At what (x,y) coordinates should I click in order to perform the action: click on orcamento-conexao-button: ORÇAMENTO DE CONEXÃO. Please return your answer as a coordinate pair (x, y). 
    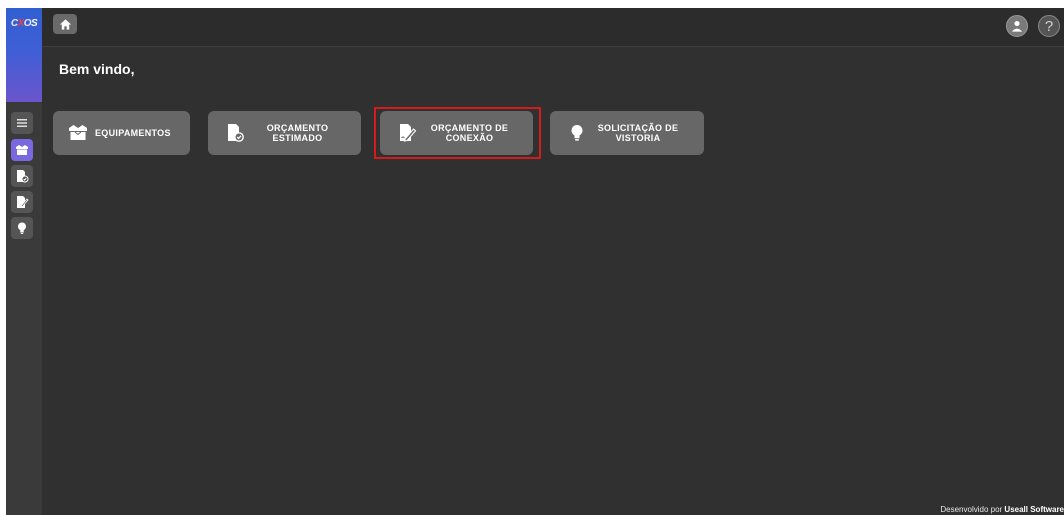
    Looking at the image, I should click on (456, 133).